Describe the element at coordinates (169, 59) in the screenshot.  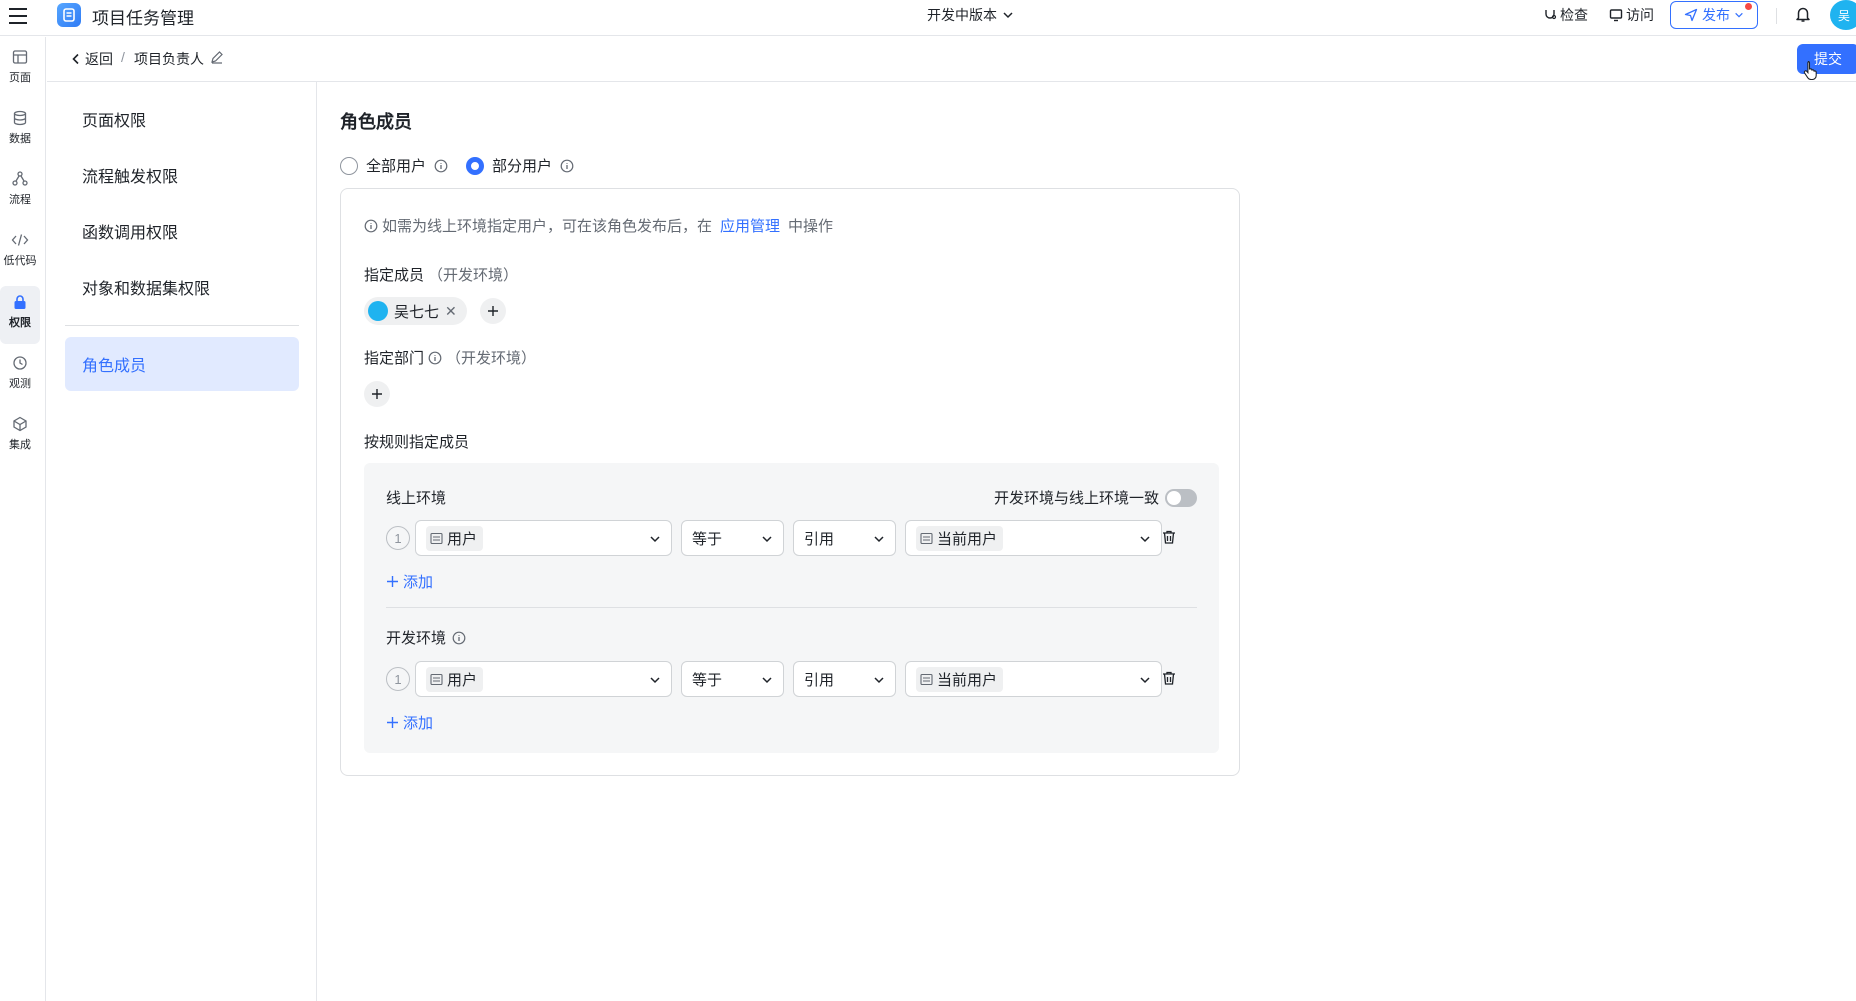
I see `role-title: 项目负责人` at that location.